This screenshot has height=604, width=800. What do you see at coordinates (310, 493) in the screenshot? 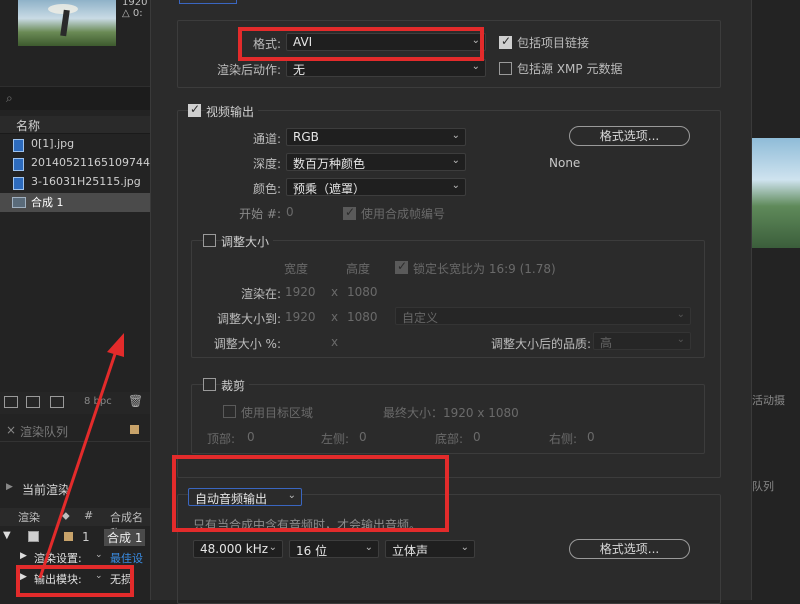
I see `annotation-box-audio` at bounding box center [310, 493].